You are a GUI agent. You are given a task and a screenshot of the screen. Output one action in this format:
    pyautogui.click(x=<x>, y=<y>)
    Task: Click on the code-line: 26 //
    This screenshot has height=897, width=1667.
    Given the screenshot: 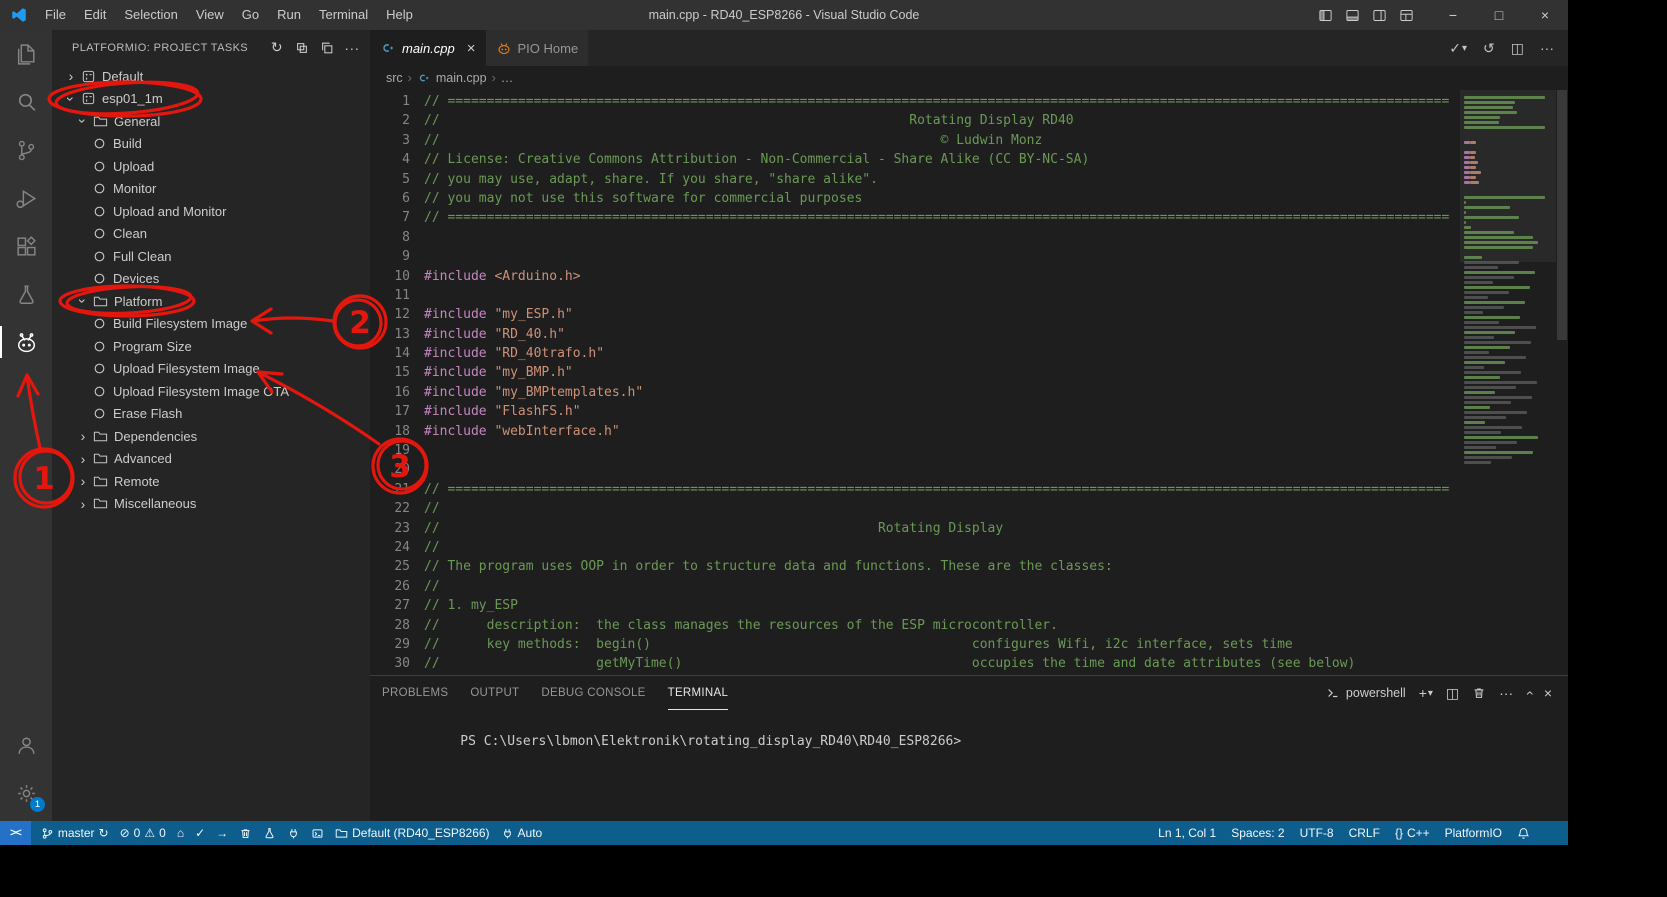 What is the action you would take?
    pyautogui.click(x=915, y=586)
    